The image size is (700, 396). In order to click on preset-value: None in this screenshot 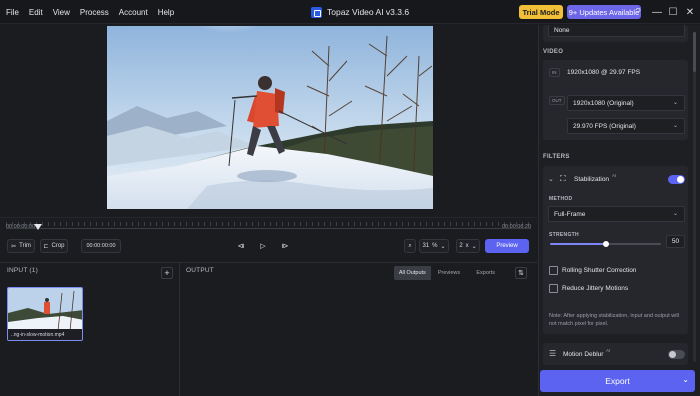, I will do `click(562, 30)`.